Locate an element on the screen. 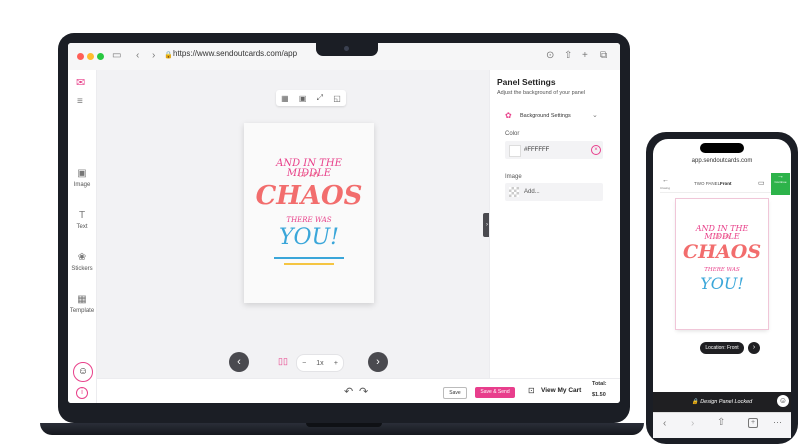 This screenshot has height=448, width=800. close-window-button is located at coordinates (80, 56).